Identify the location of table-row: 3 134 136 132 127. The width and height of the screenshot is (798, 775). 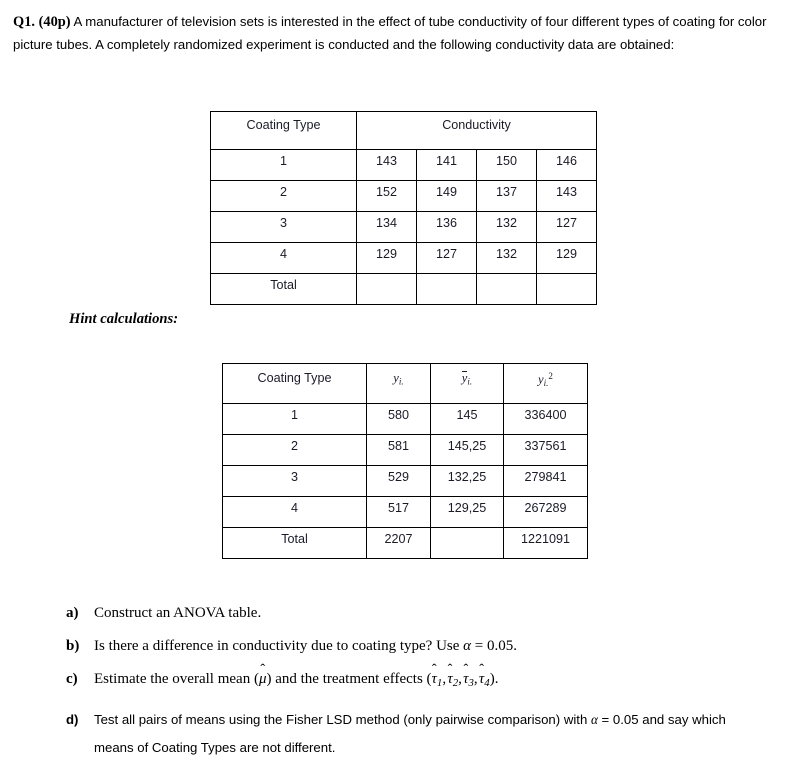
(403, 227).